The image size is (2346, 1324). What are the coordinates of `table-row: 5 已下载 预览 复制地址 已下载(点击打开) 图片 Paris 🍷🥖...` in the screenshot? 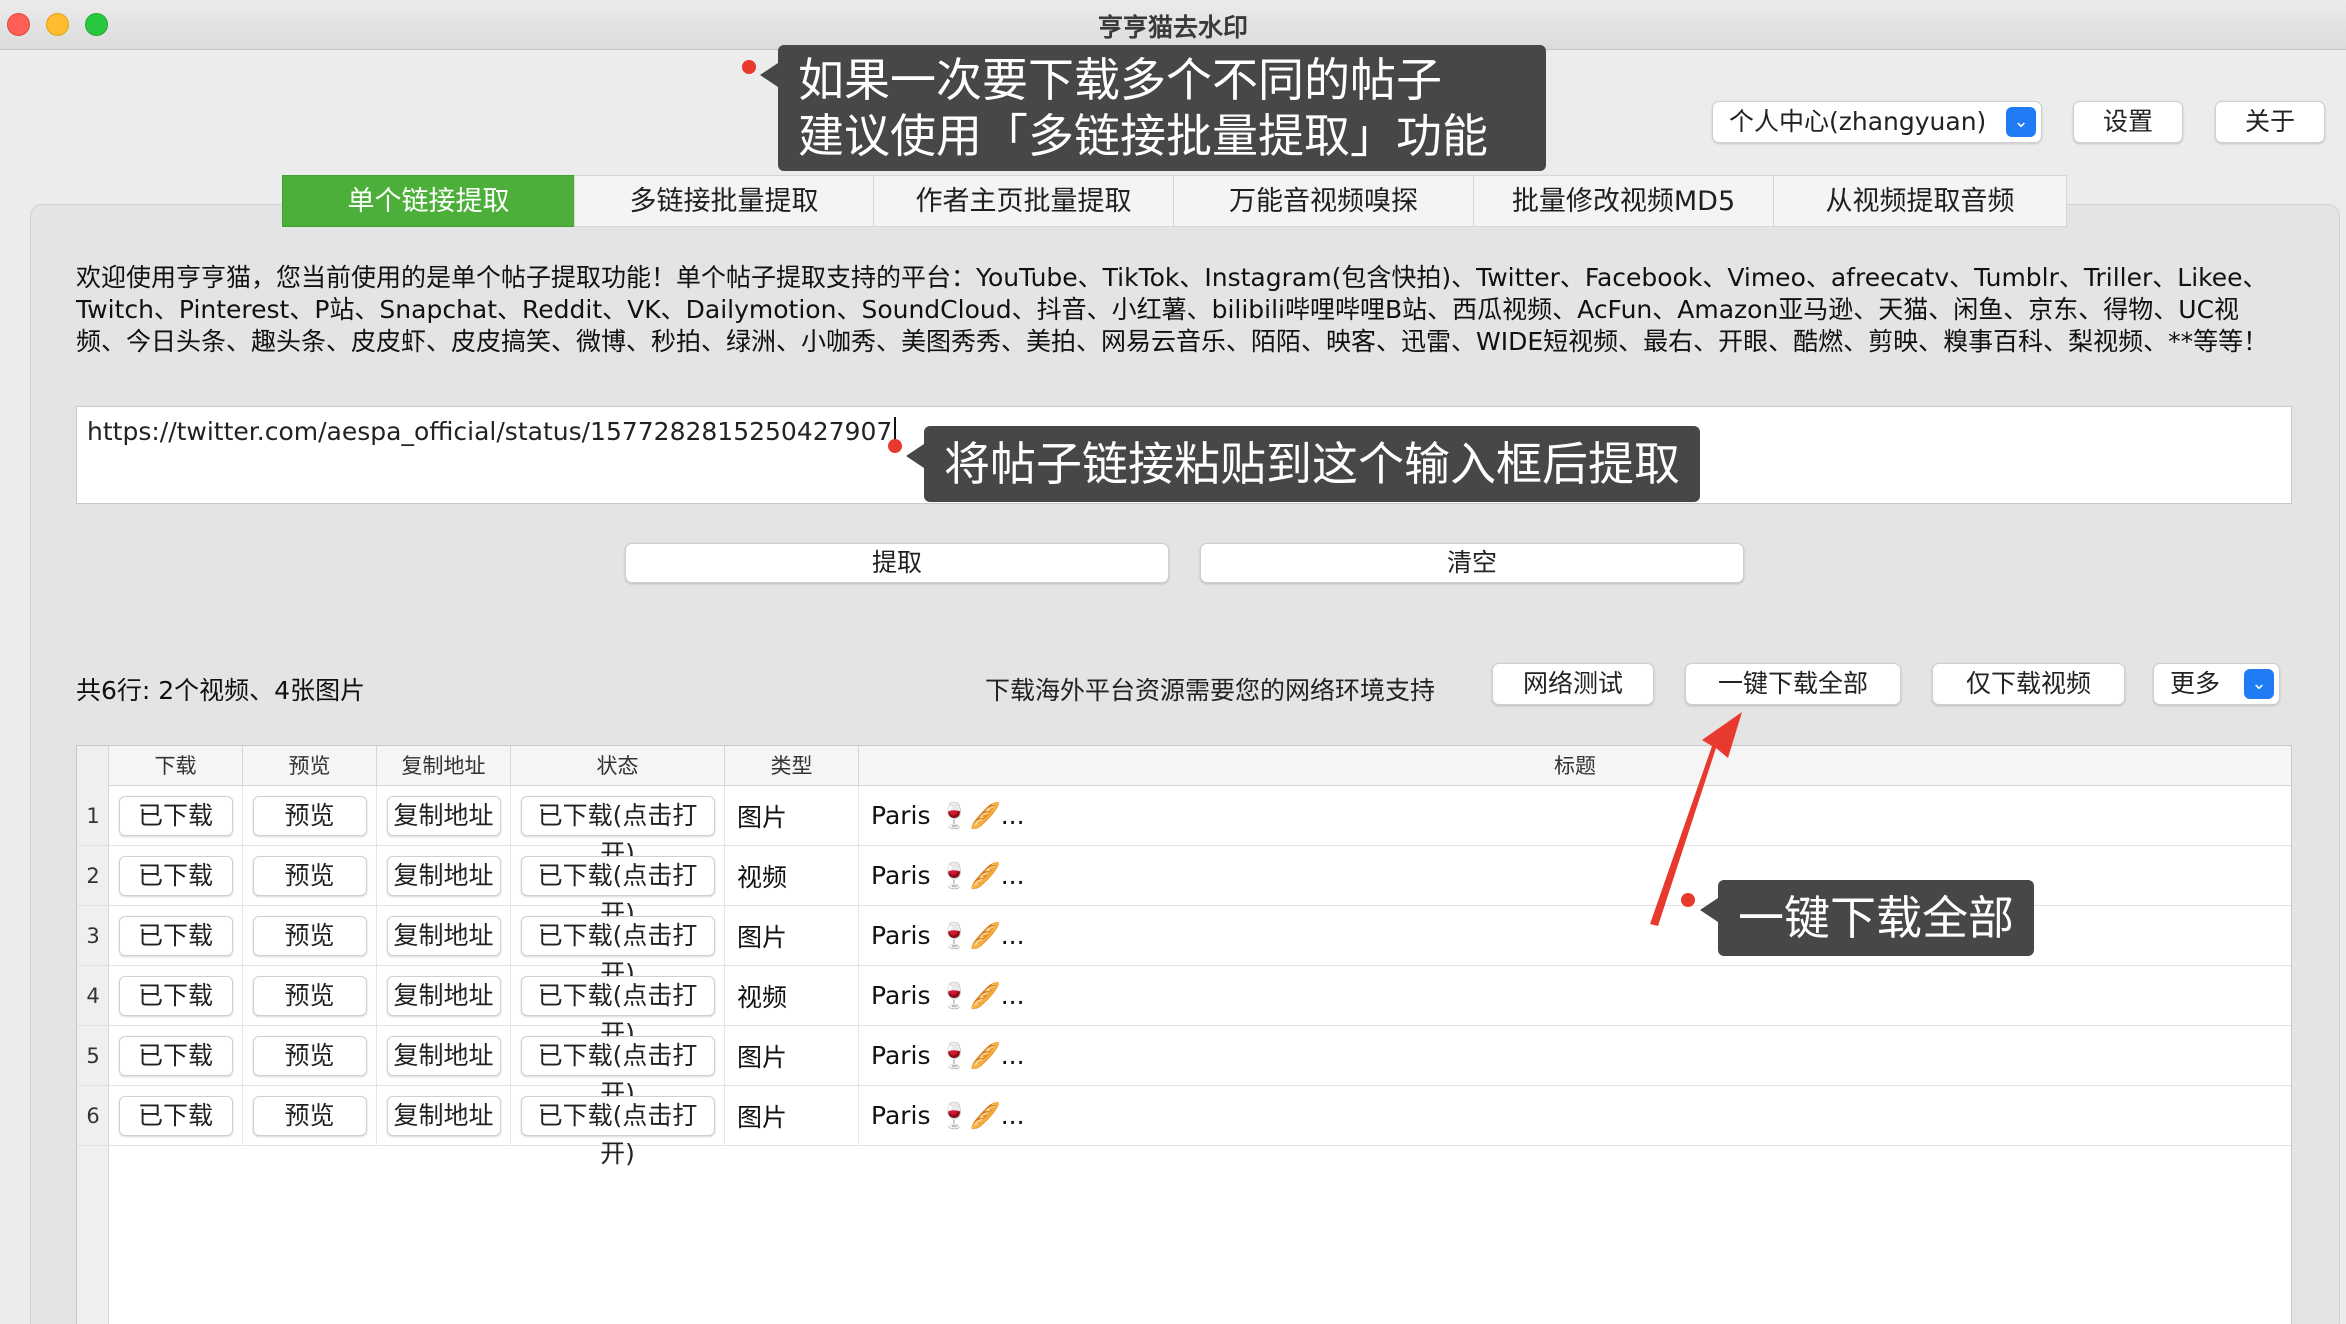 It's located at (1184, 1067).